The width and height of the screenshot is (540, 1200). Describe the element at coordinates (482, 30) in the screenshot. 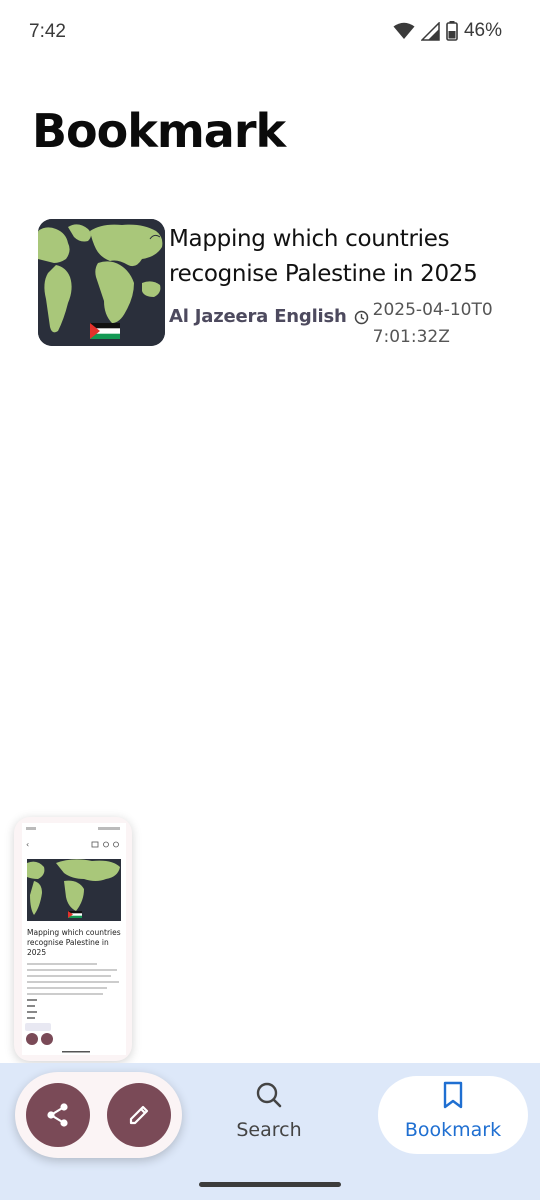

I see `battery-percent: 46%` at that location.